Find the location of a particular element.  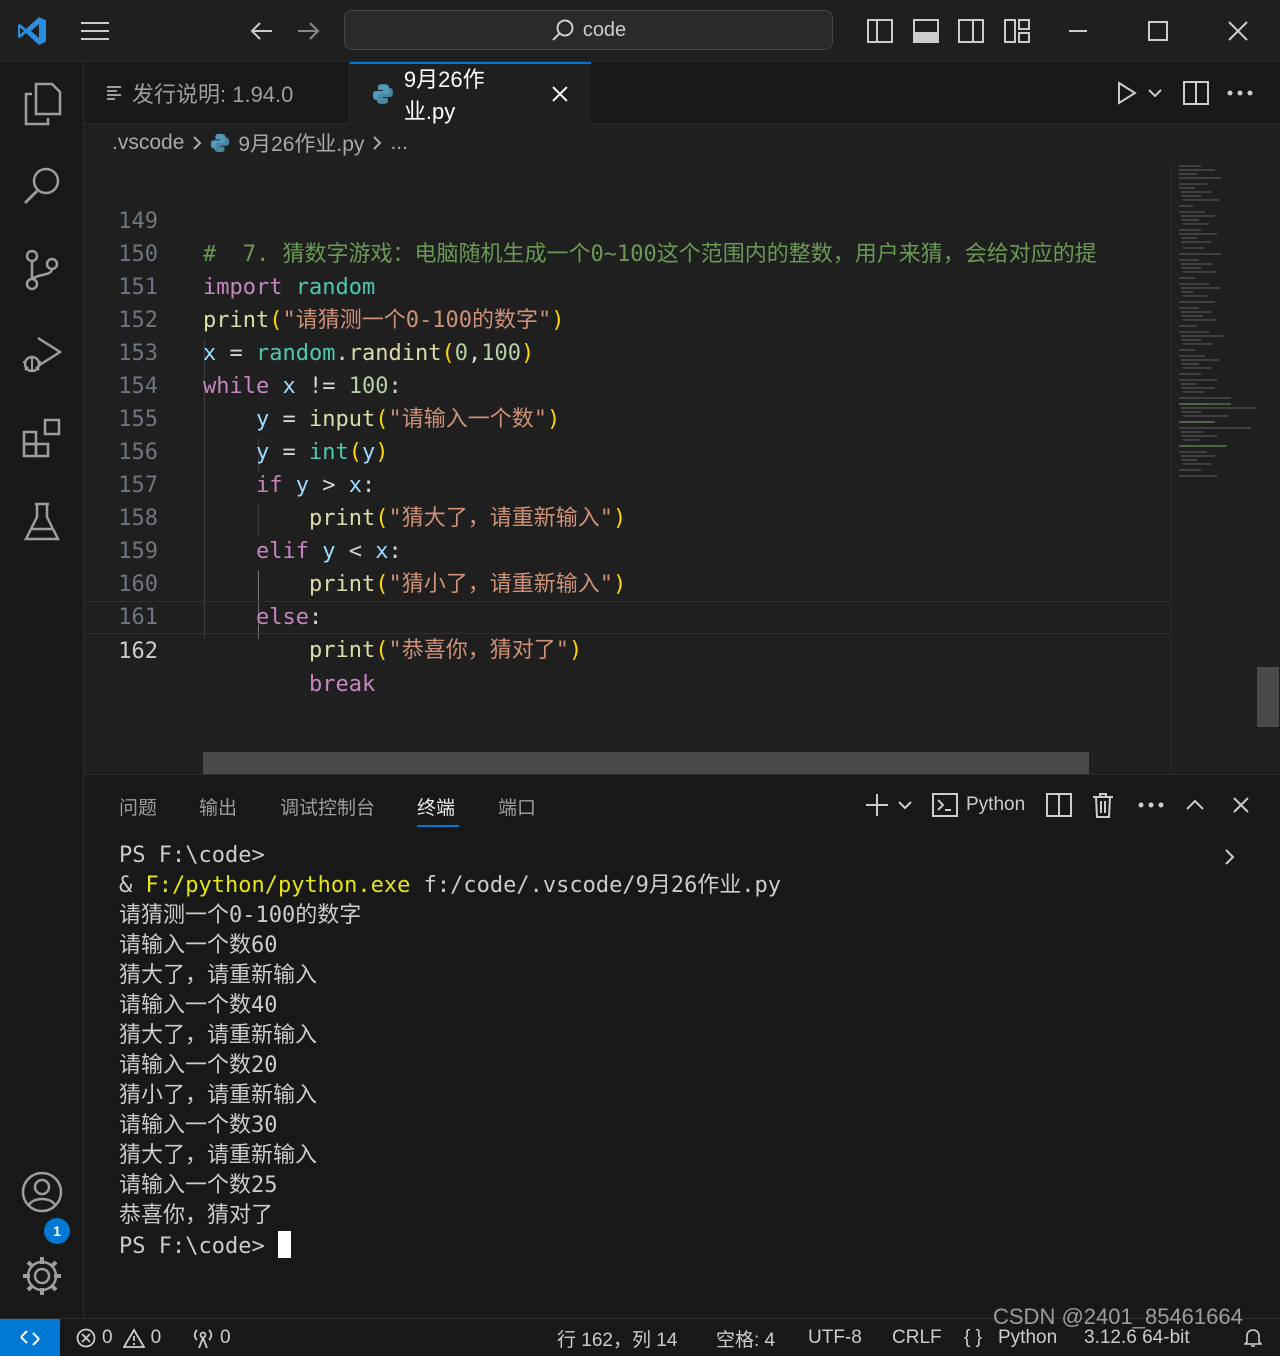

new-terminal-plus-icon is located at coordinates (877, 805).